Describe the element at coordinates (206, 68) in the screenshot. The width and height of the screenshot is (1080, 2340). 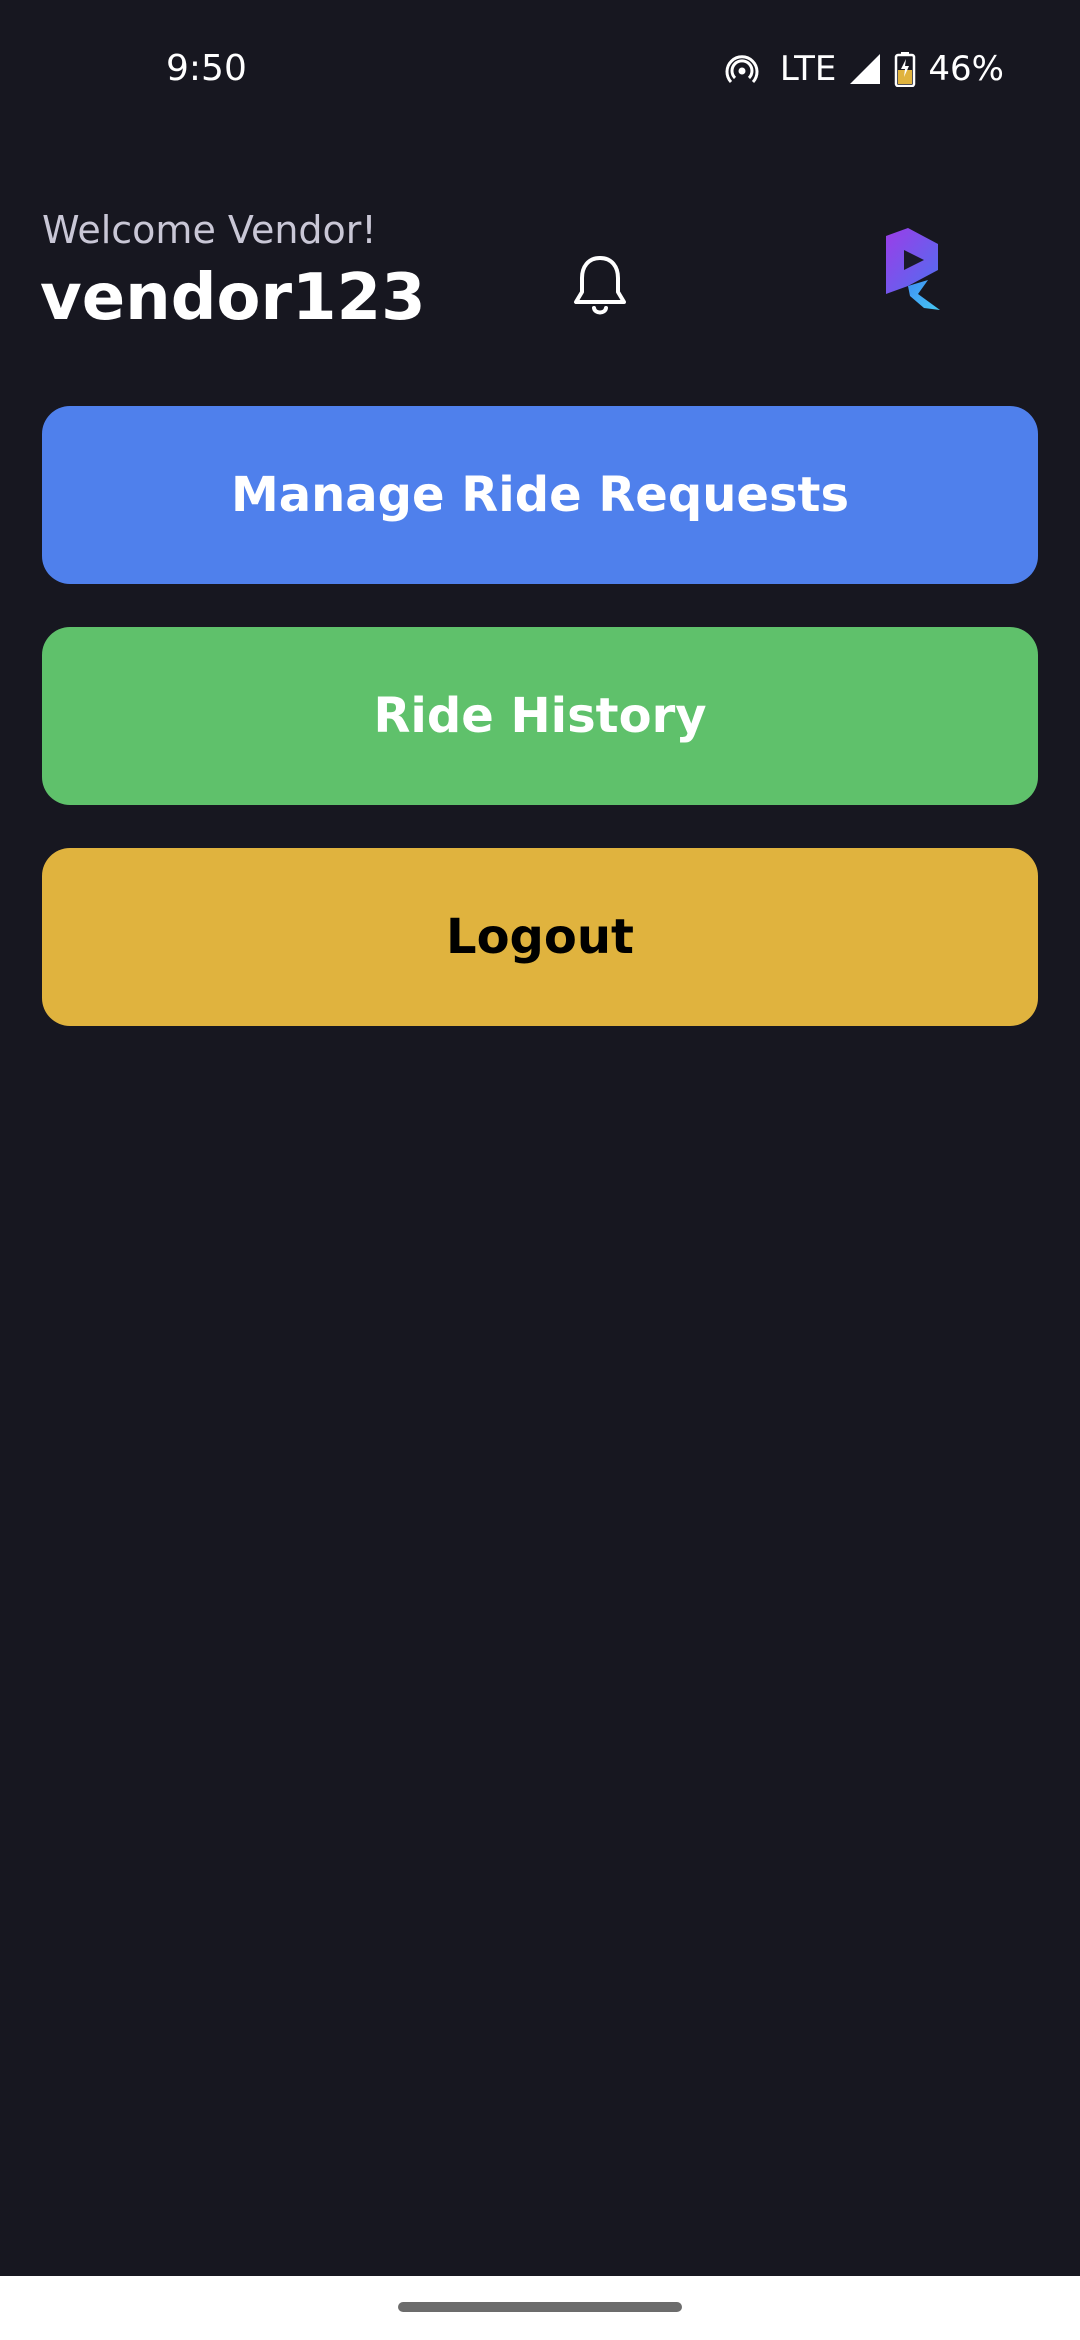
I see `status-time: 9:50` at that location.